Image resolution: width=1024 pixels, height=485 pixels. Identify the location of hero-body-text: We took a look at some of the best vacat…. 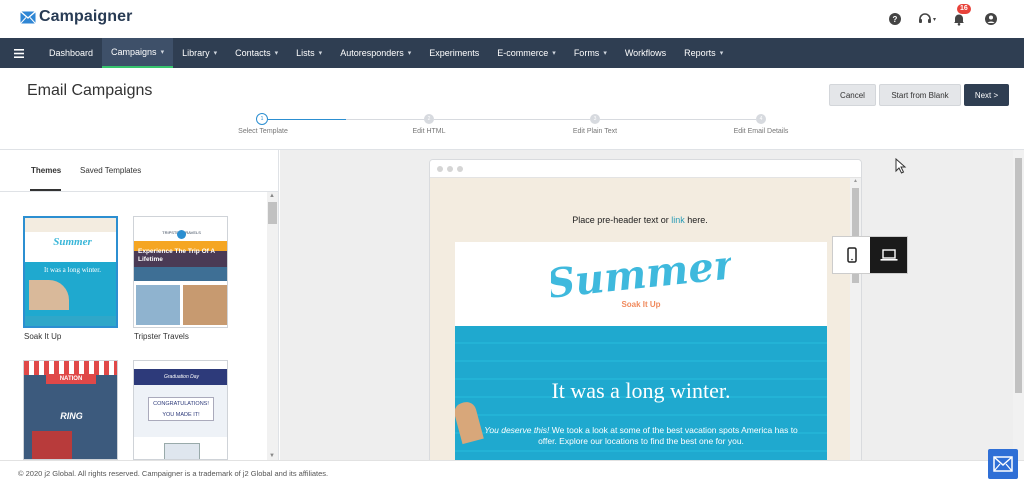
(668, 435).